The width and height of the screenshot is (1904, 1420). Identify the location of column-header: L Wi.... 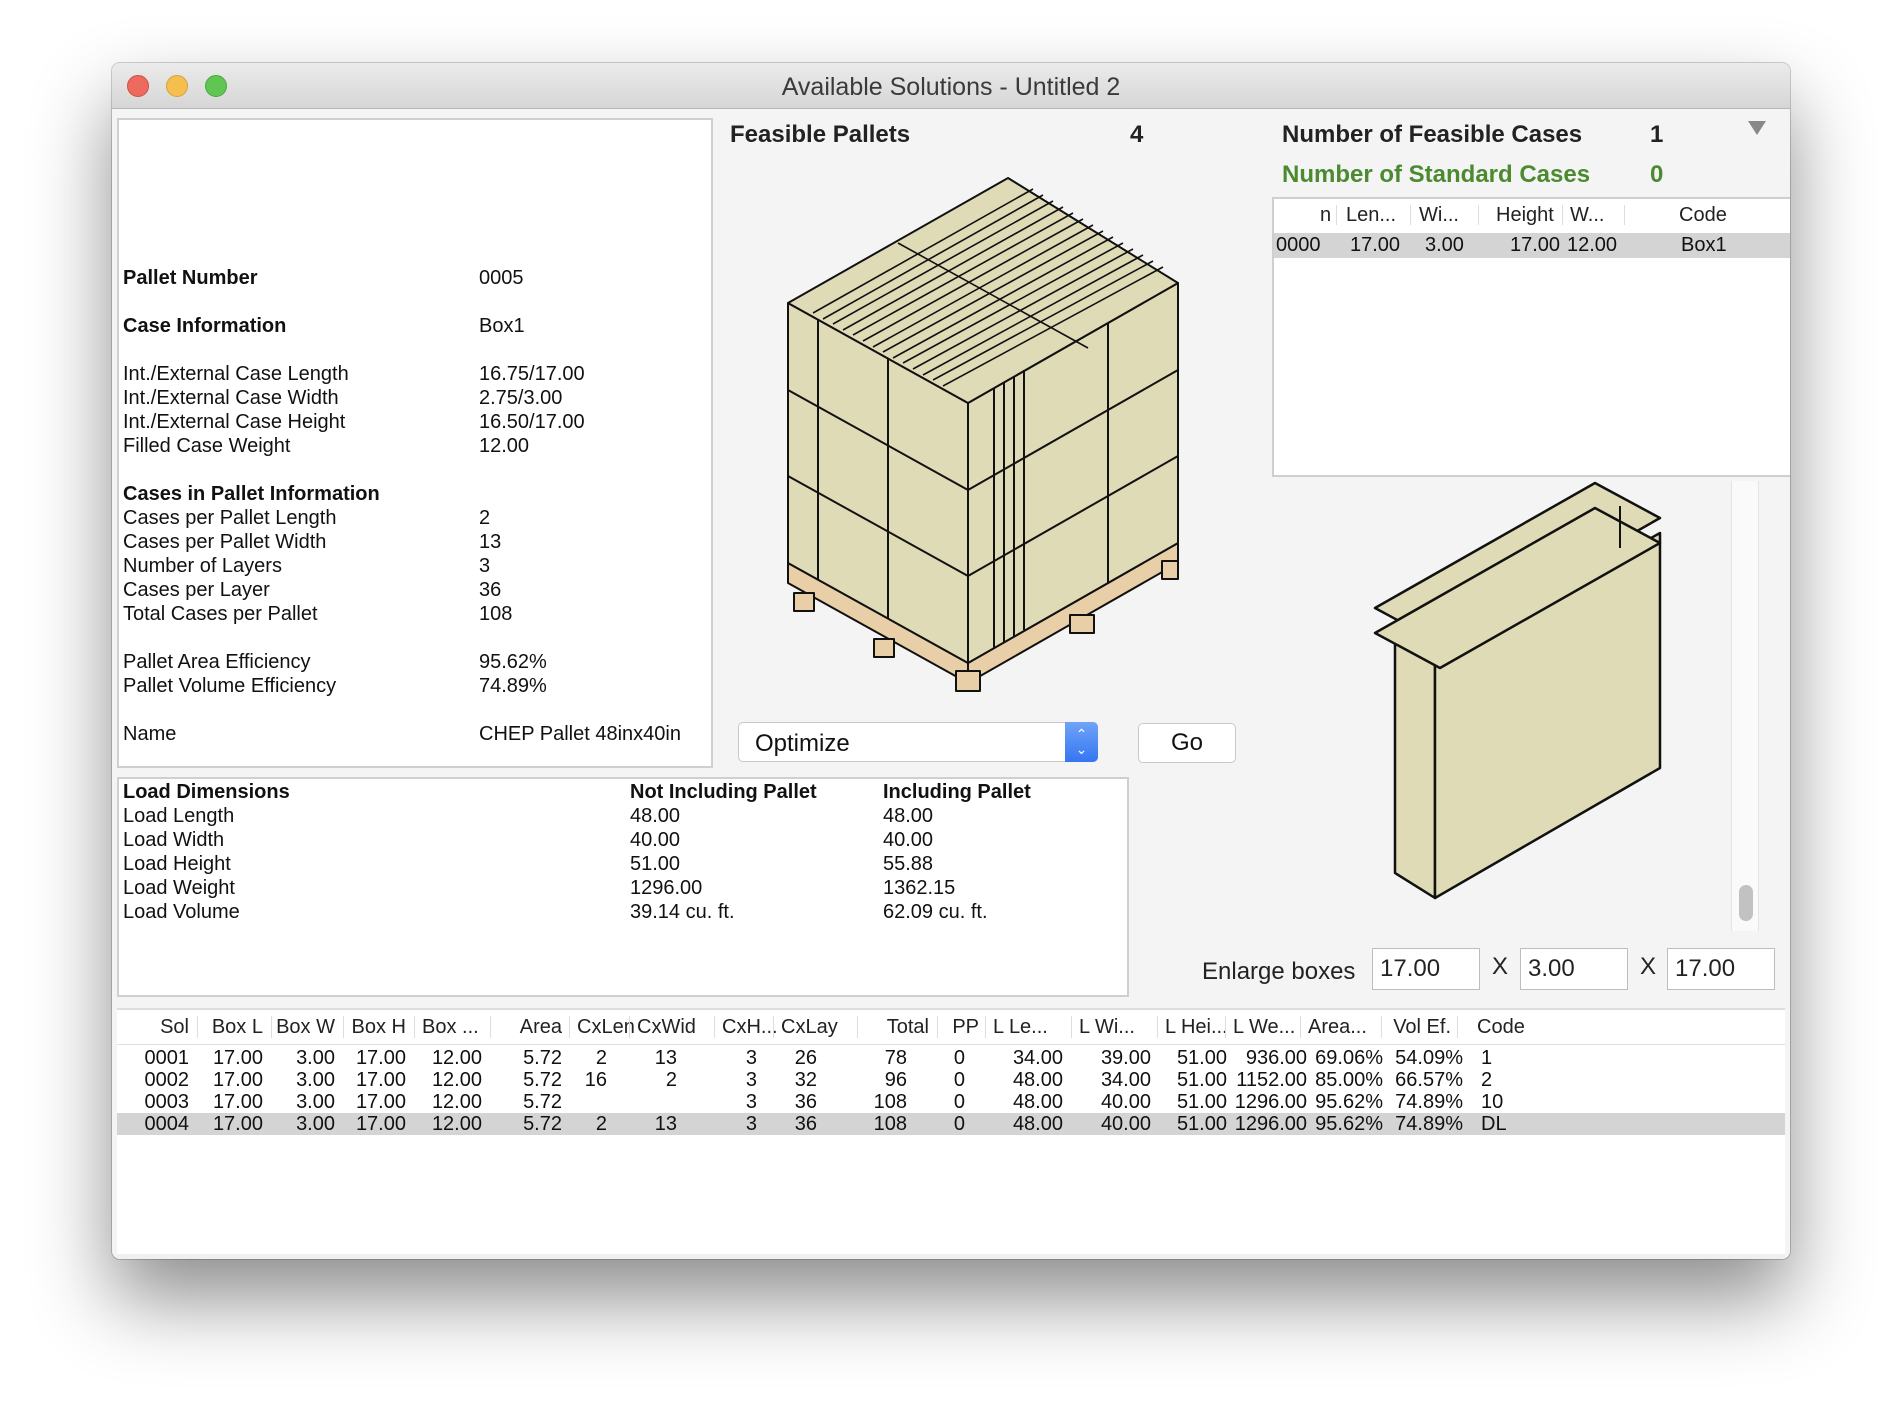
(1107, 1027).